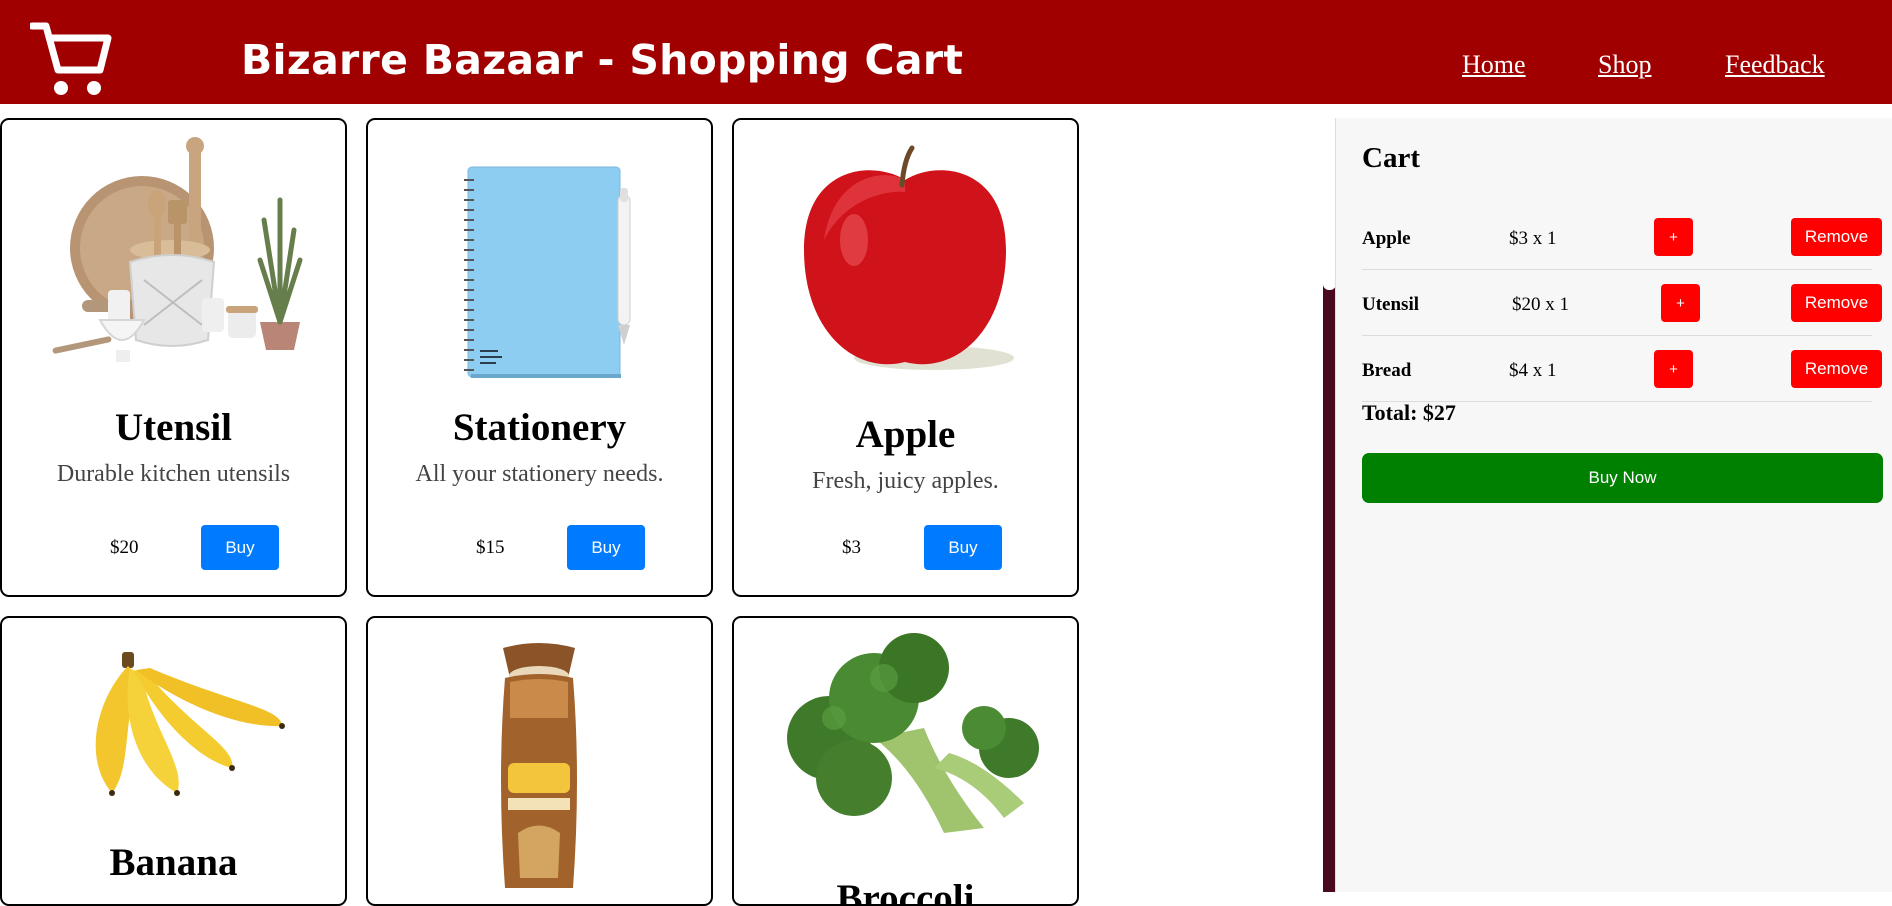  I want to click on product-card-apple: Apple Fresh, juicy apples. $3 Buy, so click(905, 357).